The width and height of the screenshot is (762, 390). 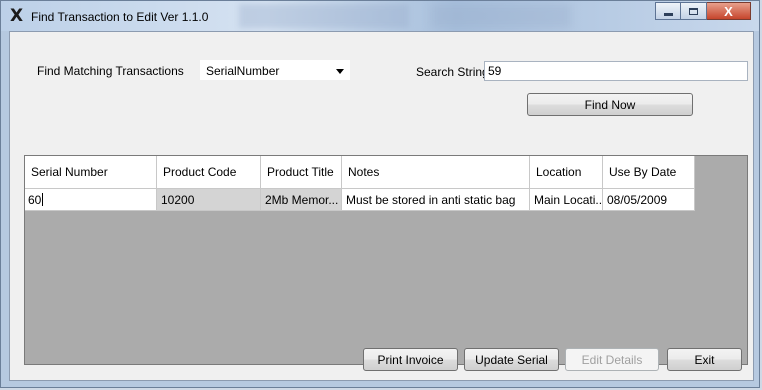 I want to click on edit-details-label: Edit Details, so click(x=612, y=359).